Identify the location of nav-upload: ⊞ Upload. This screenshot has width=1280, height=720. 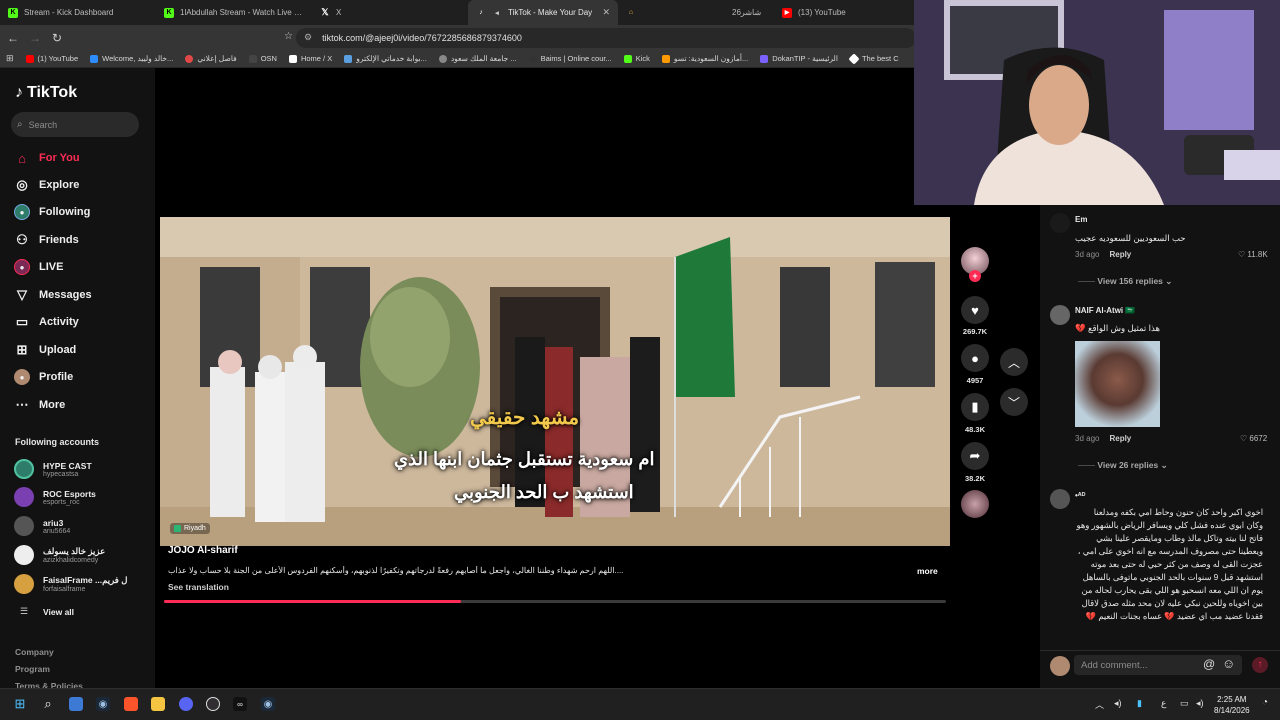
(45, 350).